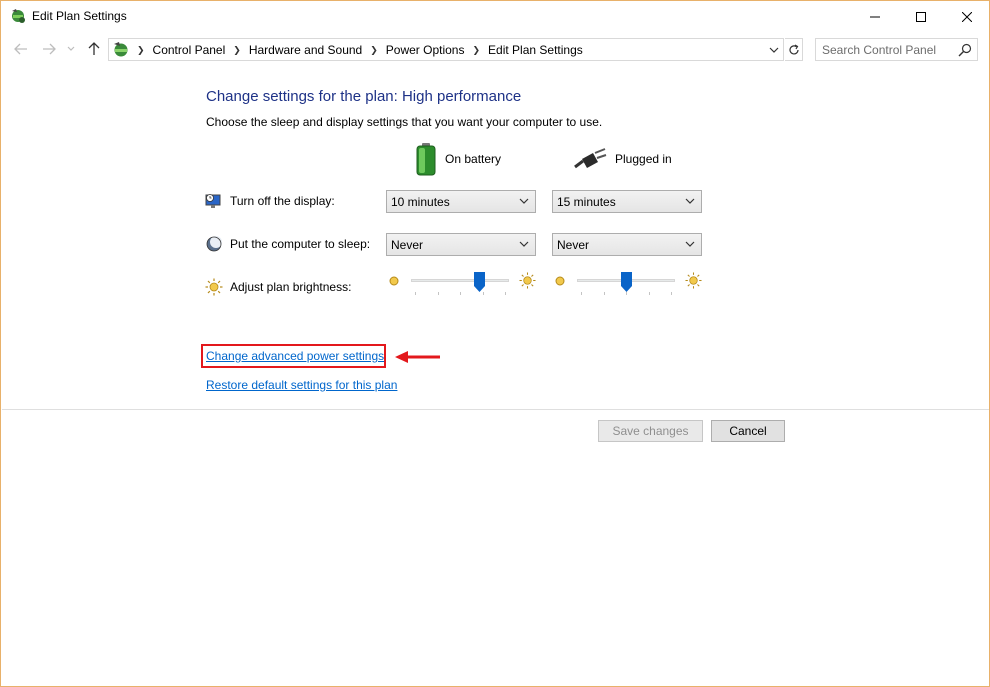 This screenshot has width=990, height=687. Describe the element at coordinates (214, 287) in the screenshot. I see `sun-icon` at that location.